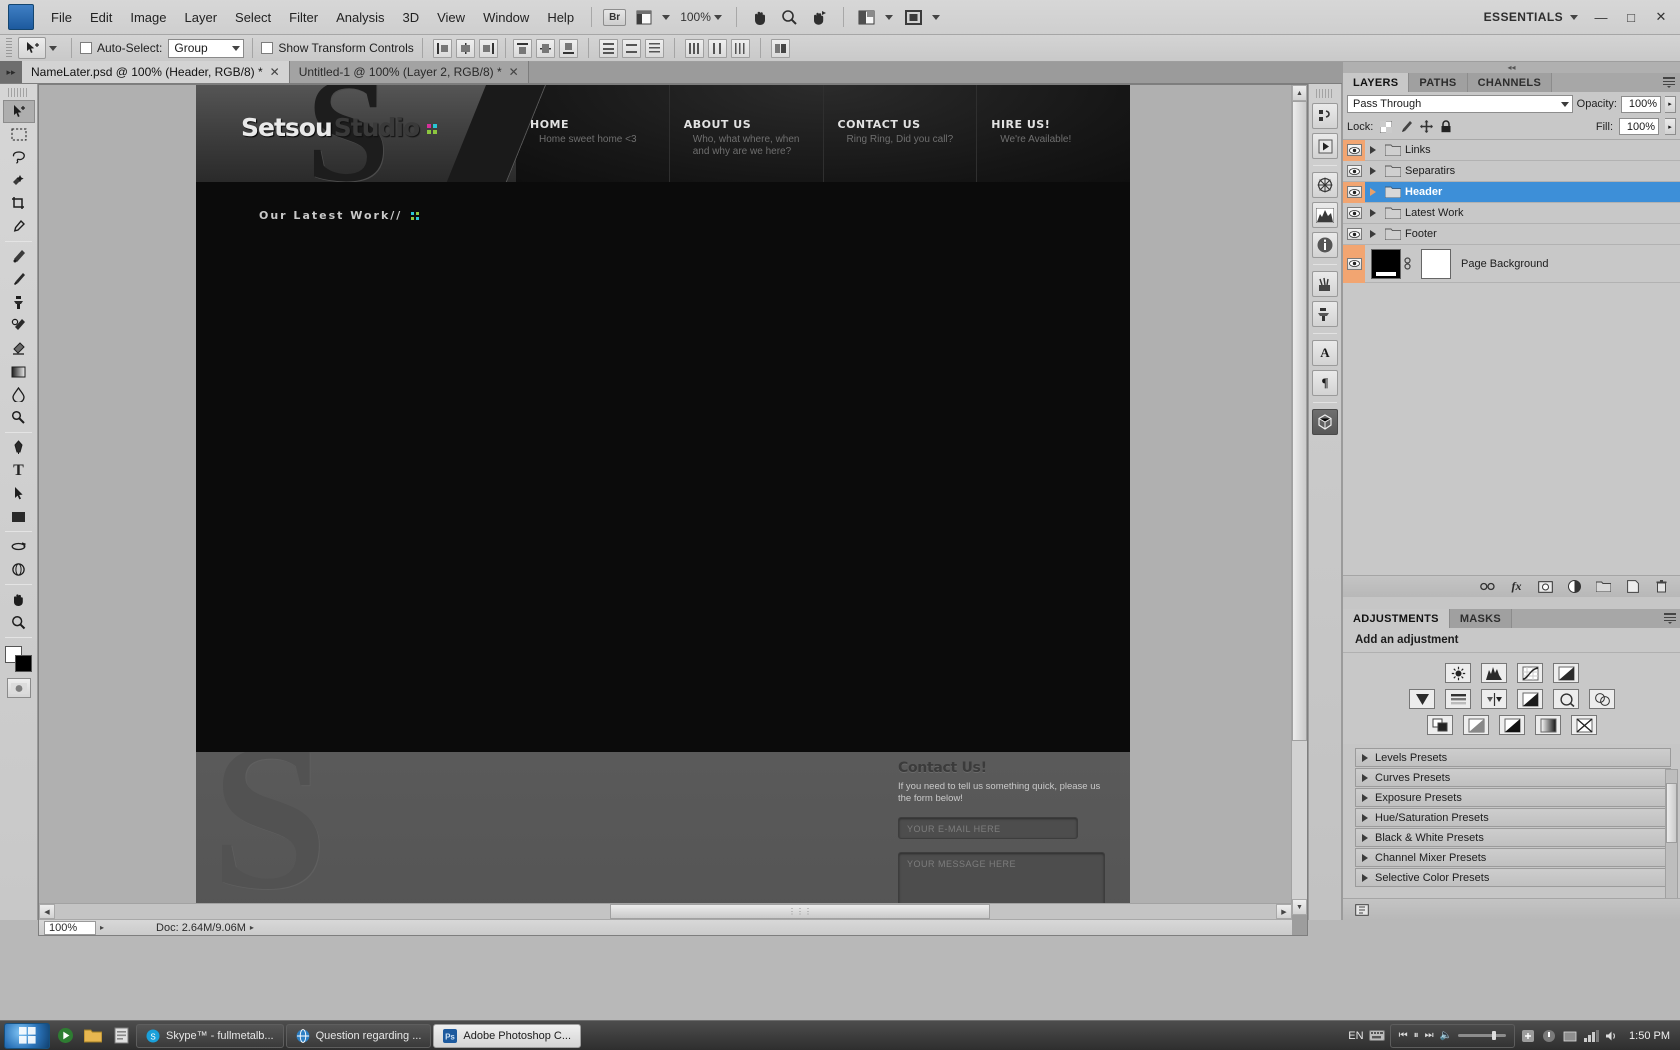 The width and height of the screenshot is (1680, 1050). Describe the element at coordinates (760, 17) in the screenshot. I see `hand-tool-icon` at that location.